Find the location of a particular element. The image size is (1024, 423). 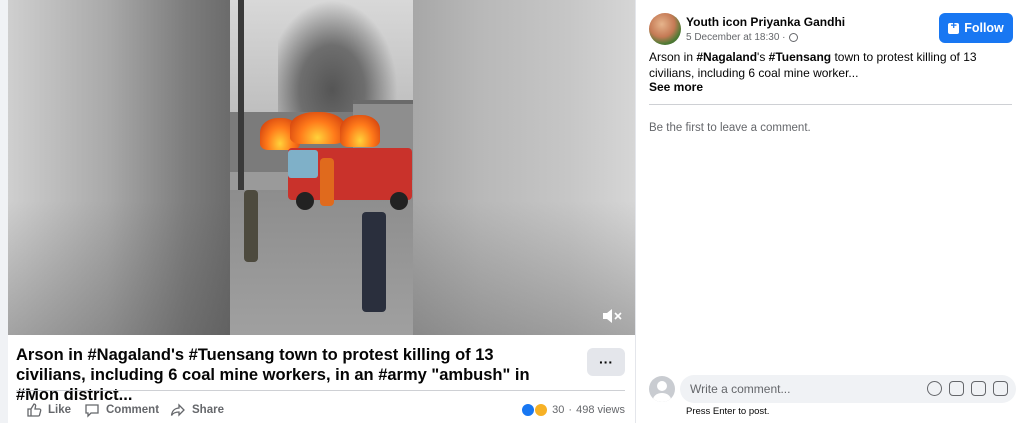

video-frame is located at coordinates (321, 167).